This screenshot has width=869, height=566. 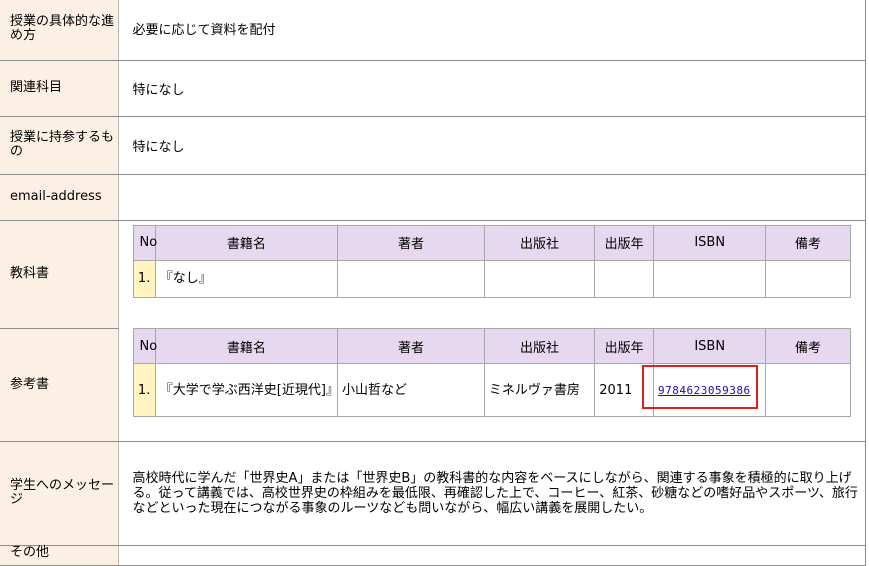 I want to click on message-label: 学生へのメッセージ, so click(x=59, y=493).